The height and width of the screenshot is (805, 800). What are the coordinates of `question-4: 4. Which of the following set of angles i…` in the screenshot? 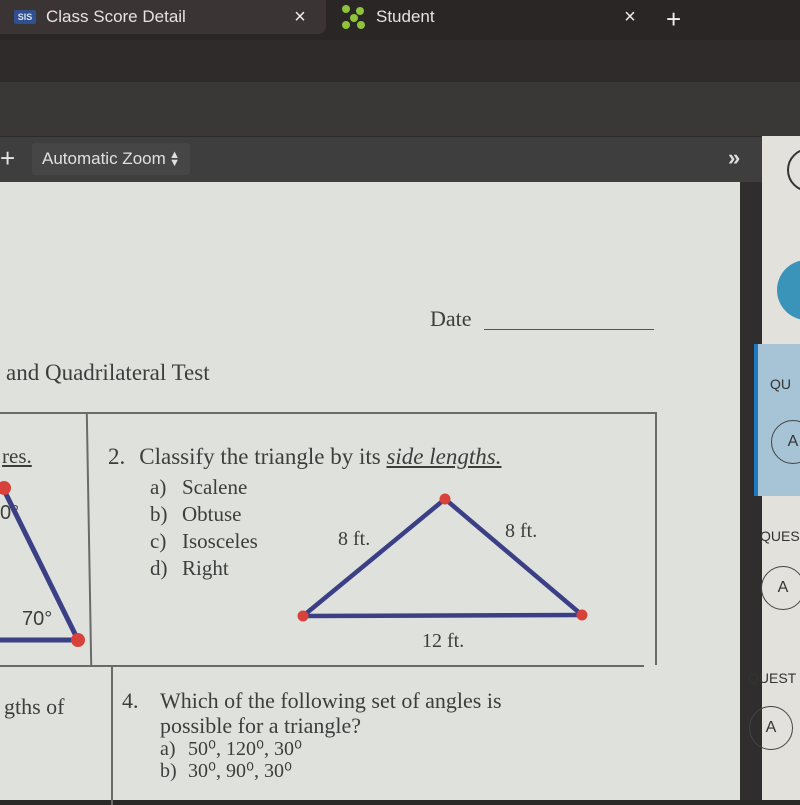 It's located at (312, 735).